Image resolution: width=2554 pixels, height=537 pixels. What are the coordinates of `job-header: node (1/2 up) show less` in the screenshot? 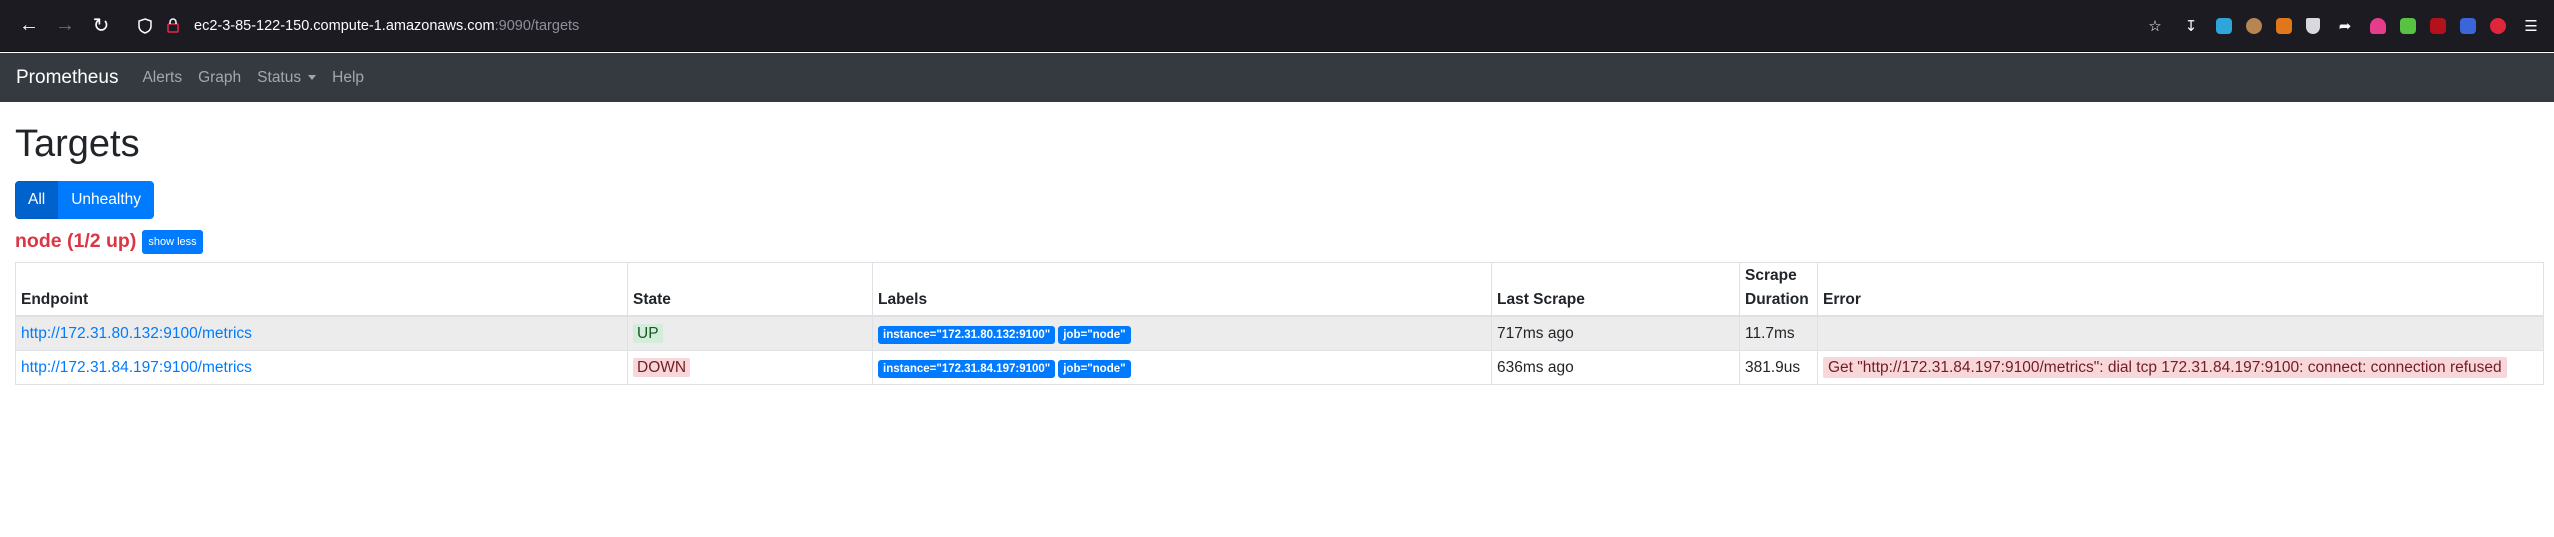 It's located at (1277, 241).